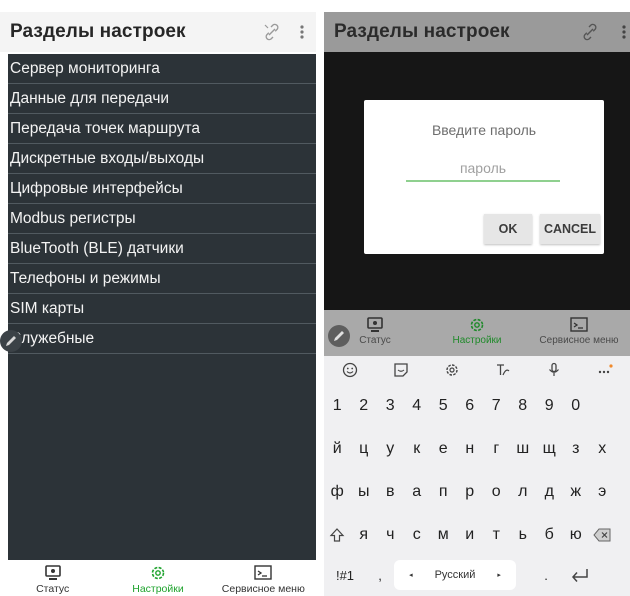  What do you see at coordinates (496, 406) in the screenshot?
I see `key-7: 7` at bounding box center [496, 406].